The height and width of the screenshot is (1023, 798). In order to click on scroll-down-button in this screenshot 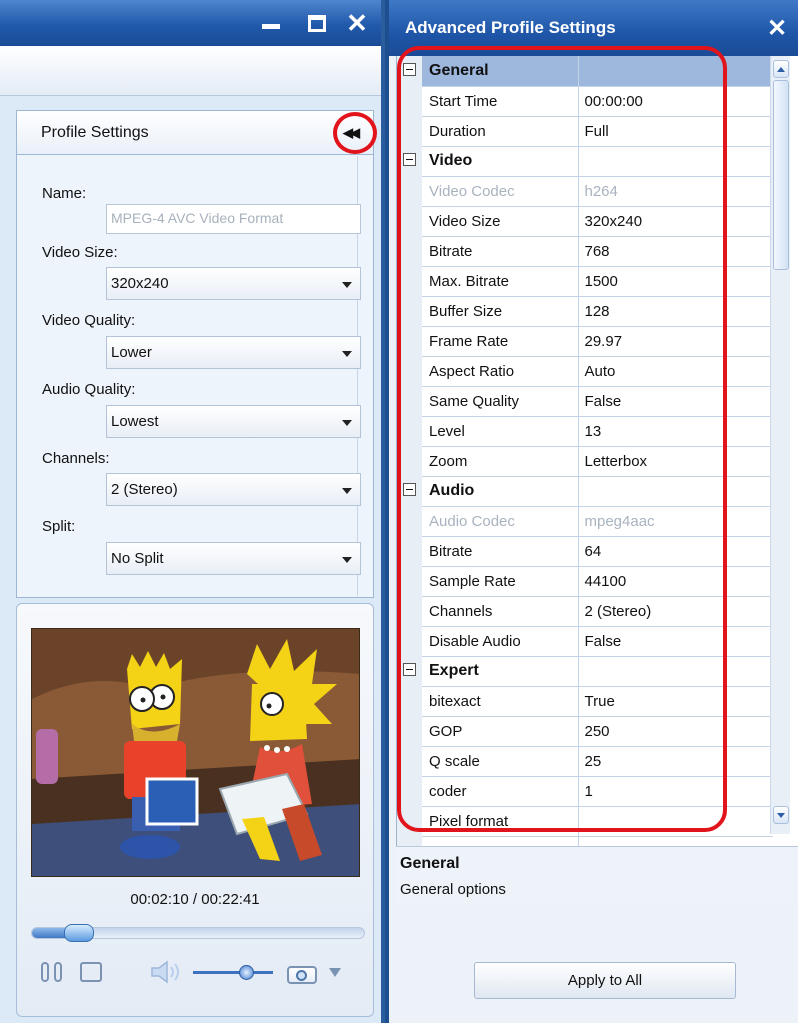, I will do `click(781, 815)`.